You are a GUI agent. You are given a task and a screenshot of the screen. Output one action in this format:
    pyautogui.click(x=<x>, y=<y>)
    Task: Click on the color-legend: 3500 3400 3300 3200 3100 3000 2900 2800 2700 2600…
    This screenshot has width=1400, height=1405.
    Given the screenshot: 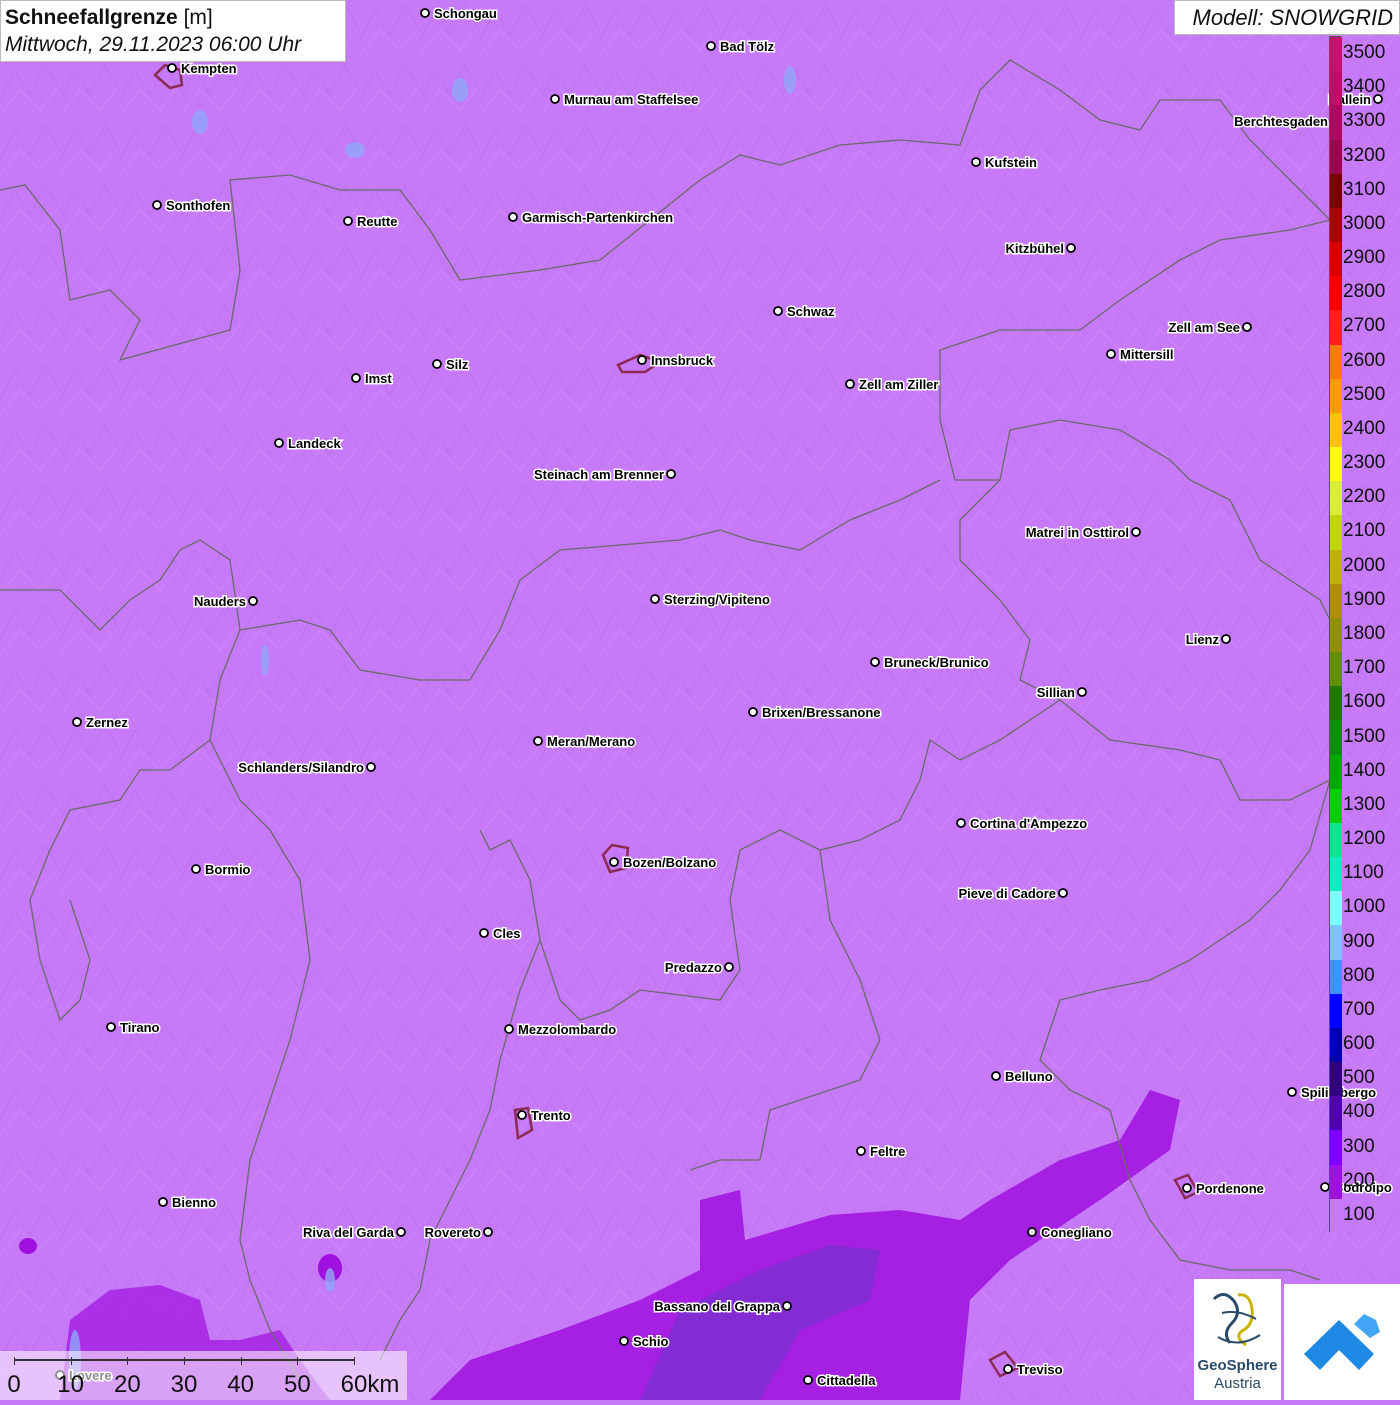 What is the action you would take?
    pyautogui.click(x=1364, y=635)
    